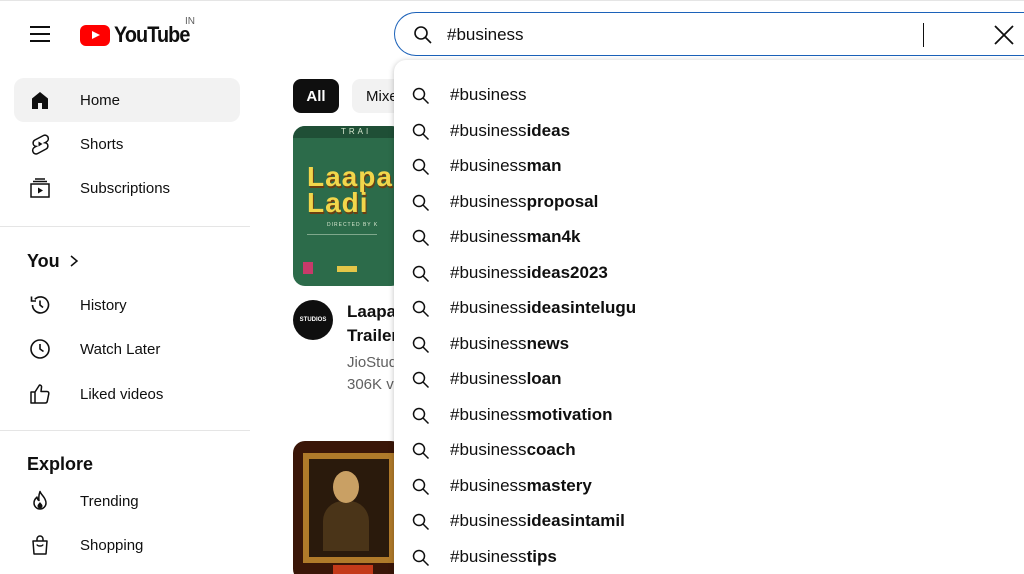 The width and height of the screenshot is (1024, 574). I want to click on home-icon, so click(40, 100).